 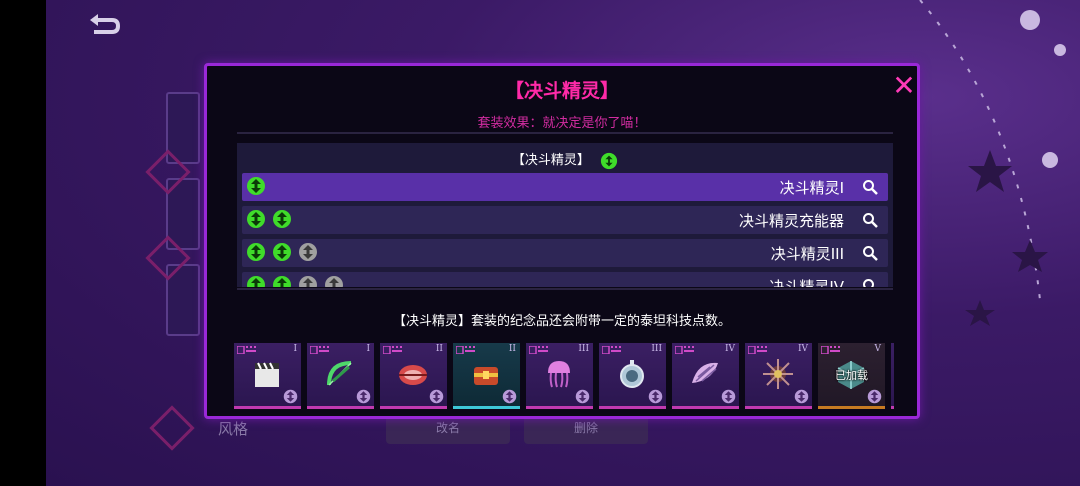 What do you see at coordinates (565, 187) in the screenshot?
I see `set-piece-row: 决斗精灵I` at bounding box center [565, 187].